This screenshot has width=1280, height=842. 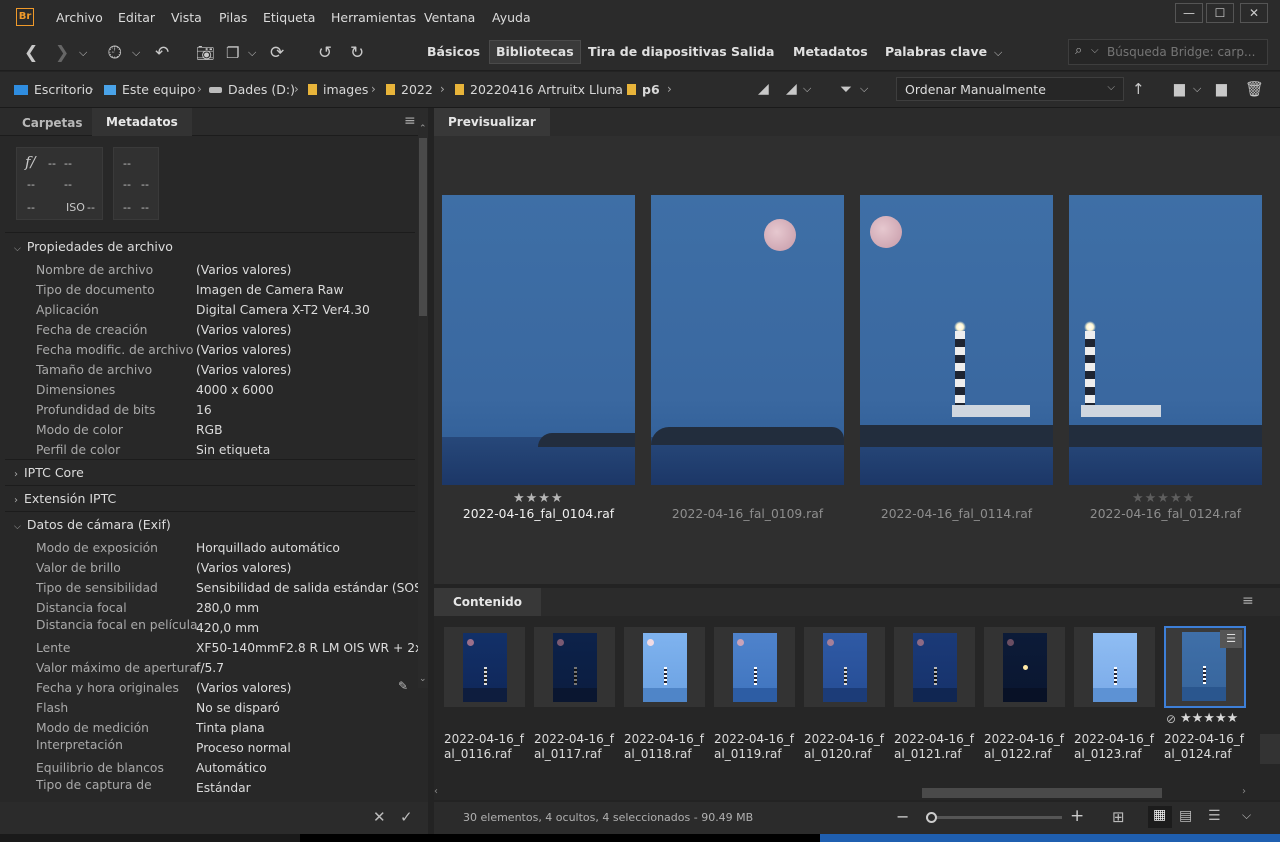 What do you see at coordinates (847, 793) in the screenshot?
I see `content-horizontal-scrollbar: ‹ ›` at bounding box center [847, 793].